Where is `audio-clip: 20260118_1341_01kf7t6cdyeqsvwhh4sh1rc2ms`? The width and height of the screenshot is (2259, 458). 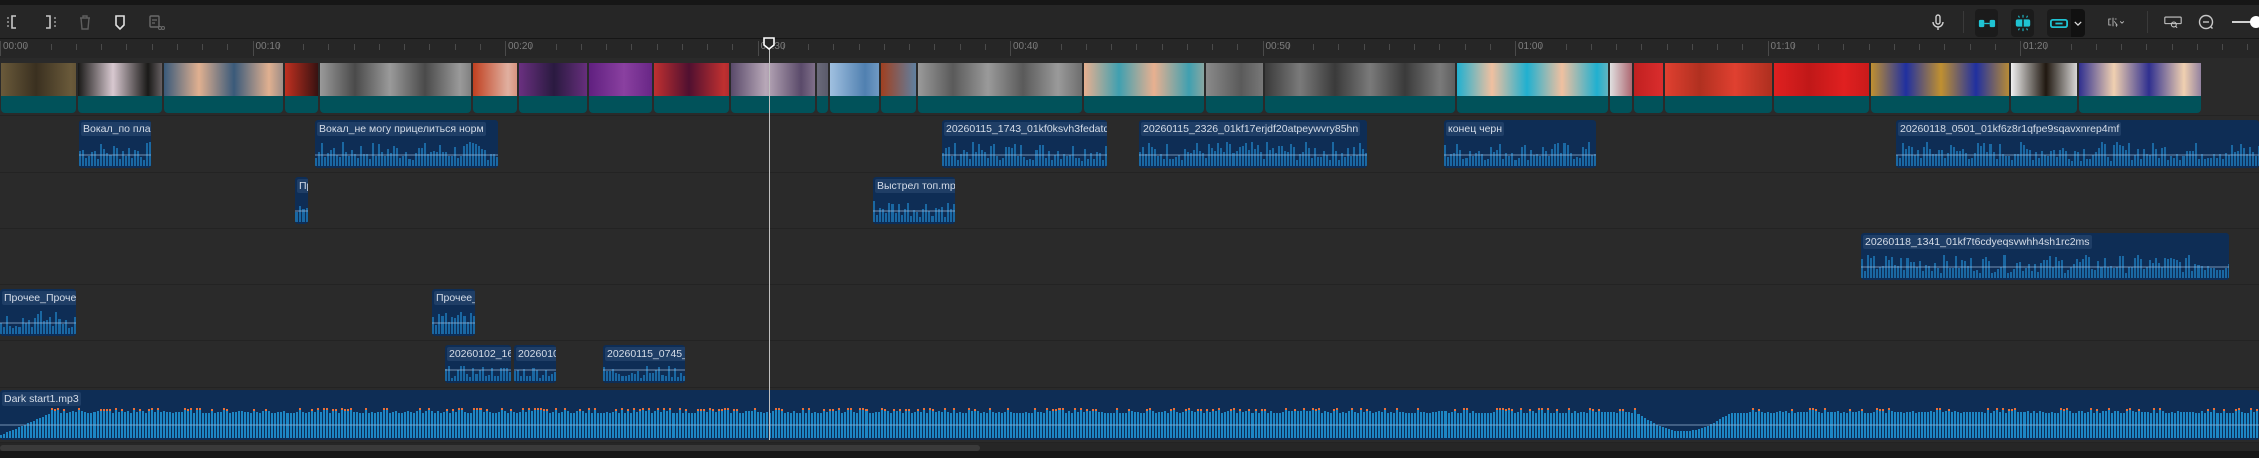
audio-clip: 20260118_1341_01kf7t6cdyeqsvwhh4sh1rc2ms is located at coordinates (2045, 256).